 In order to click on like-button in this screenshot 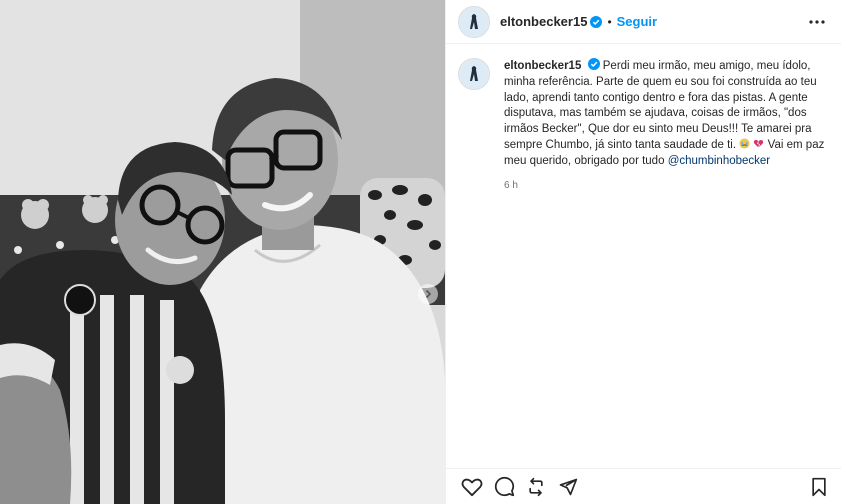, I will do `click(472, 487)`.